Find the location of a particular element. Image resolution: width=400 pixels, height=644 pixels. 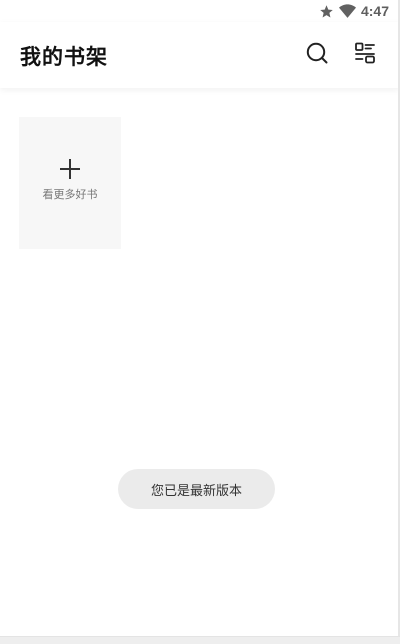

add-more-books-label: 看更多好书 is located at coordinates (70, 194).